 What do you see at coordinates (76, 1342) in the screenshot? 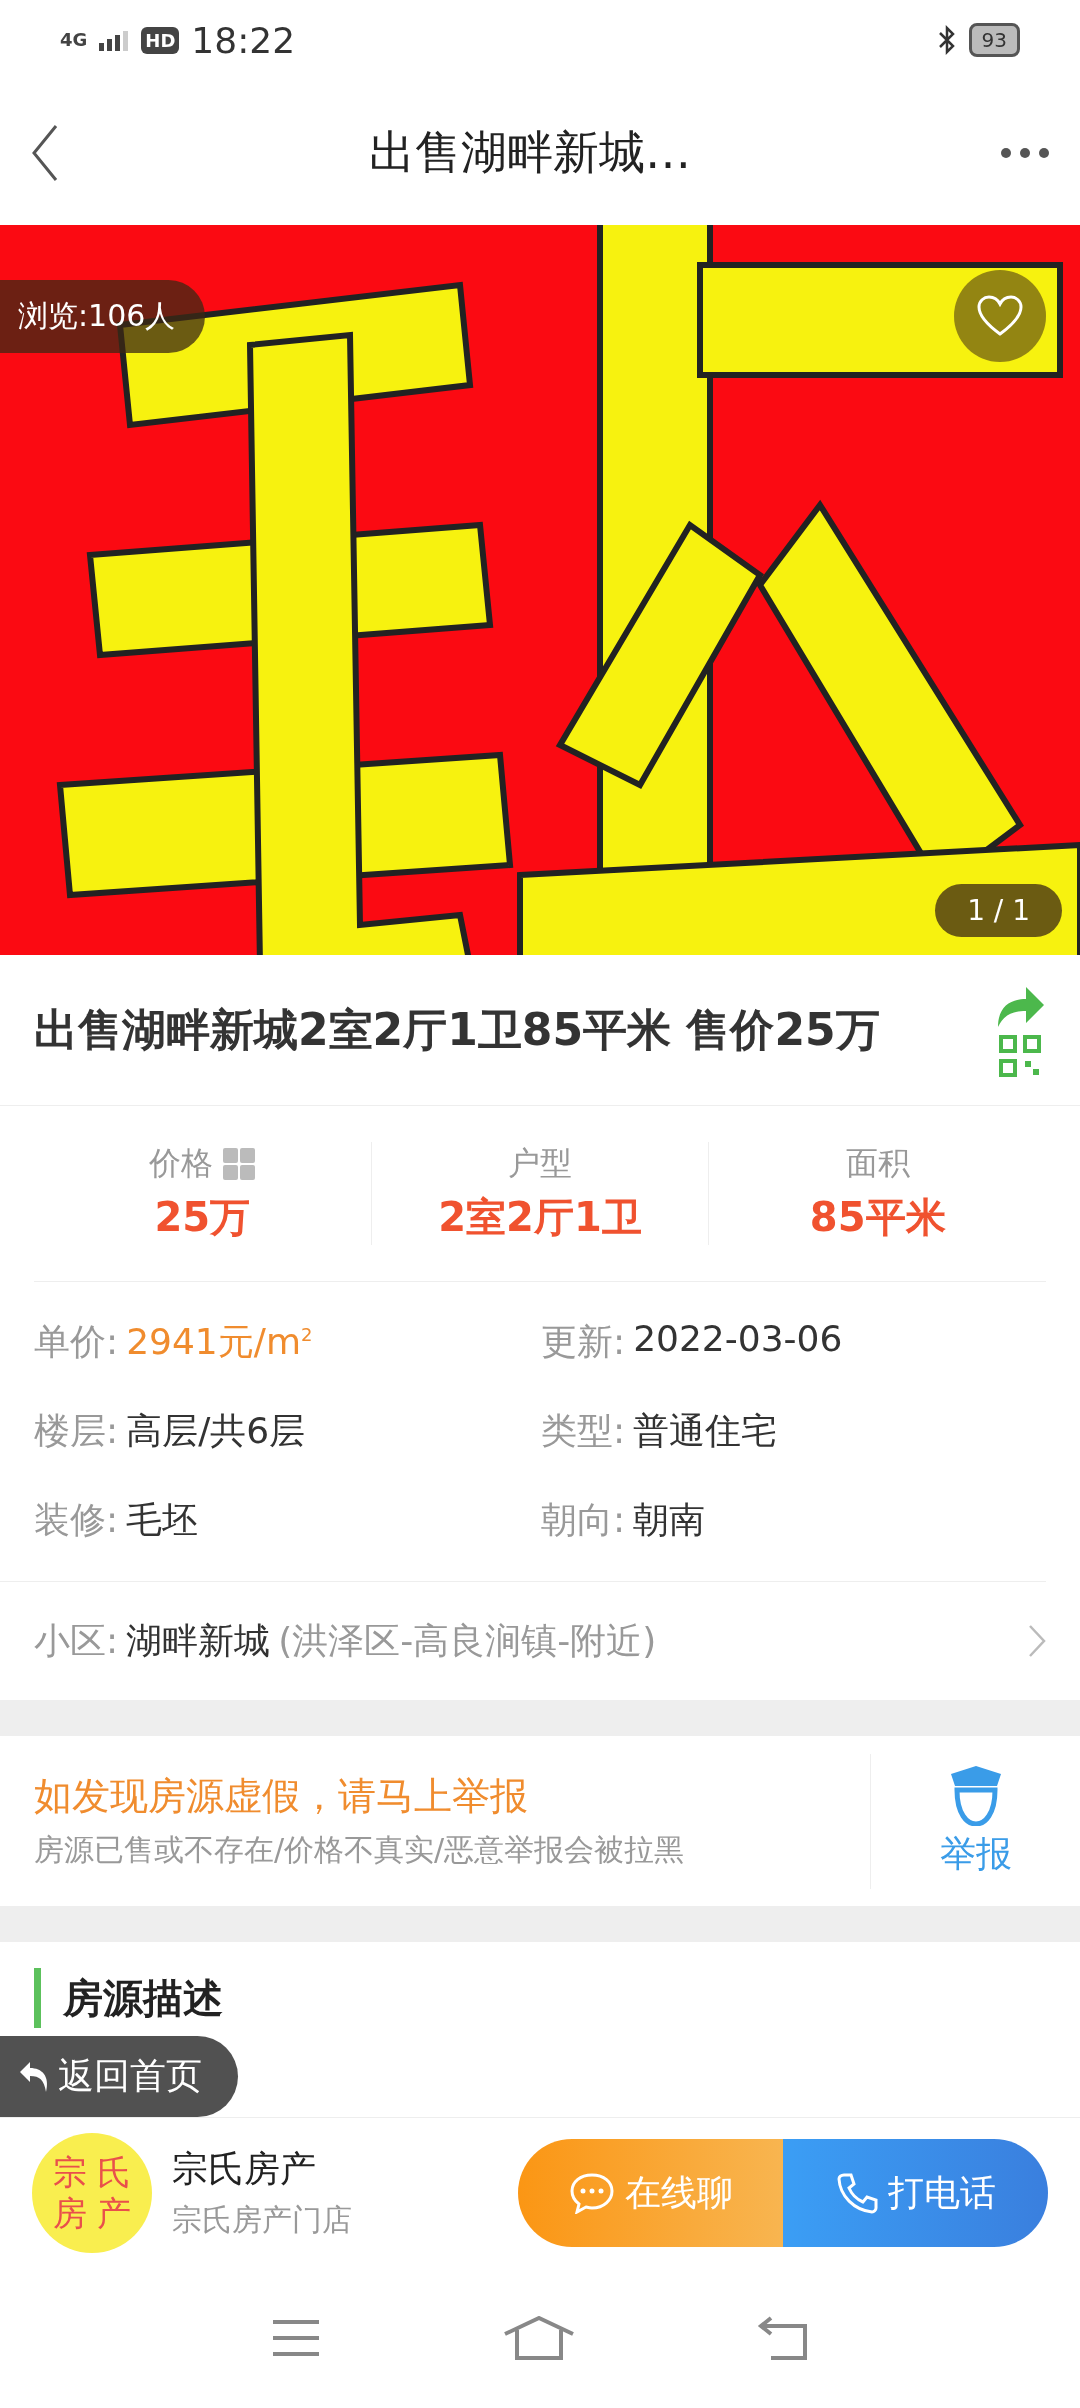
I see `detail-label: 单价:` at bounding box center [76, 1342].